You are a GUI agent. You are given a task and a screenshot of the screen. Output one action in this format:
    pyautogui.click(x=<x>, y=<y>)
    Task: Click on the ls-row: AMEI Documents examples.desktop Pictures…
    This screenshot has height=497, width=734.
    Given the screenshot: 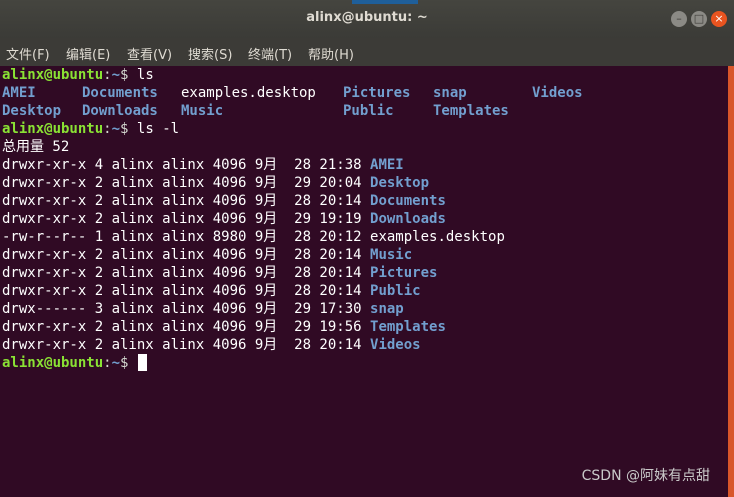 What is the action you would take?
    pyautogui.click(x=362, y=93)
    